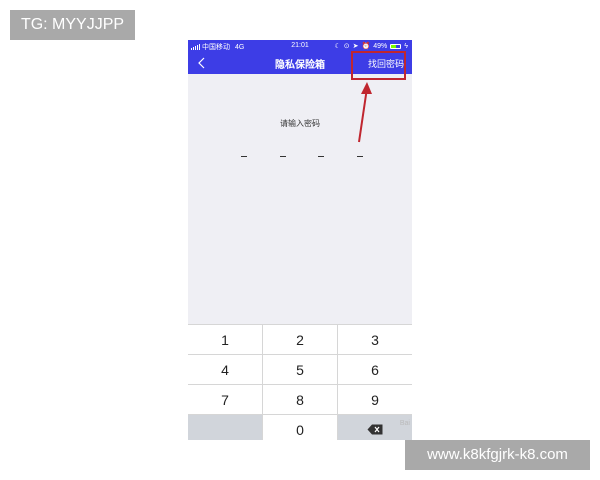 The image size is (600, 480). I want to click on annotation-arrow-icon, so click(365, 112).